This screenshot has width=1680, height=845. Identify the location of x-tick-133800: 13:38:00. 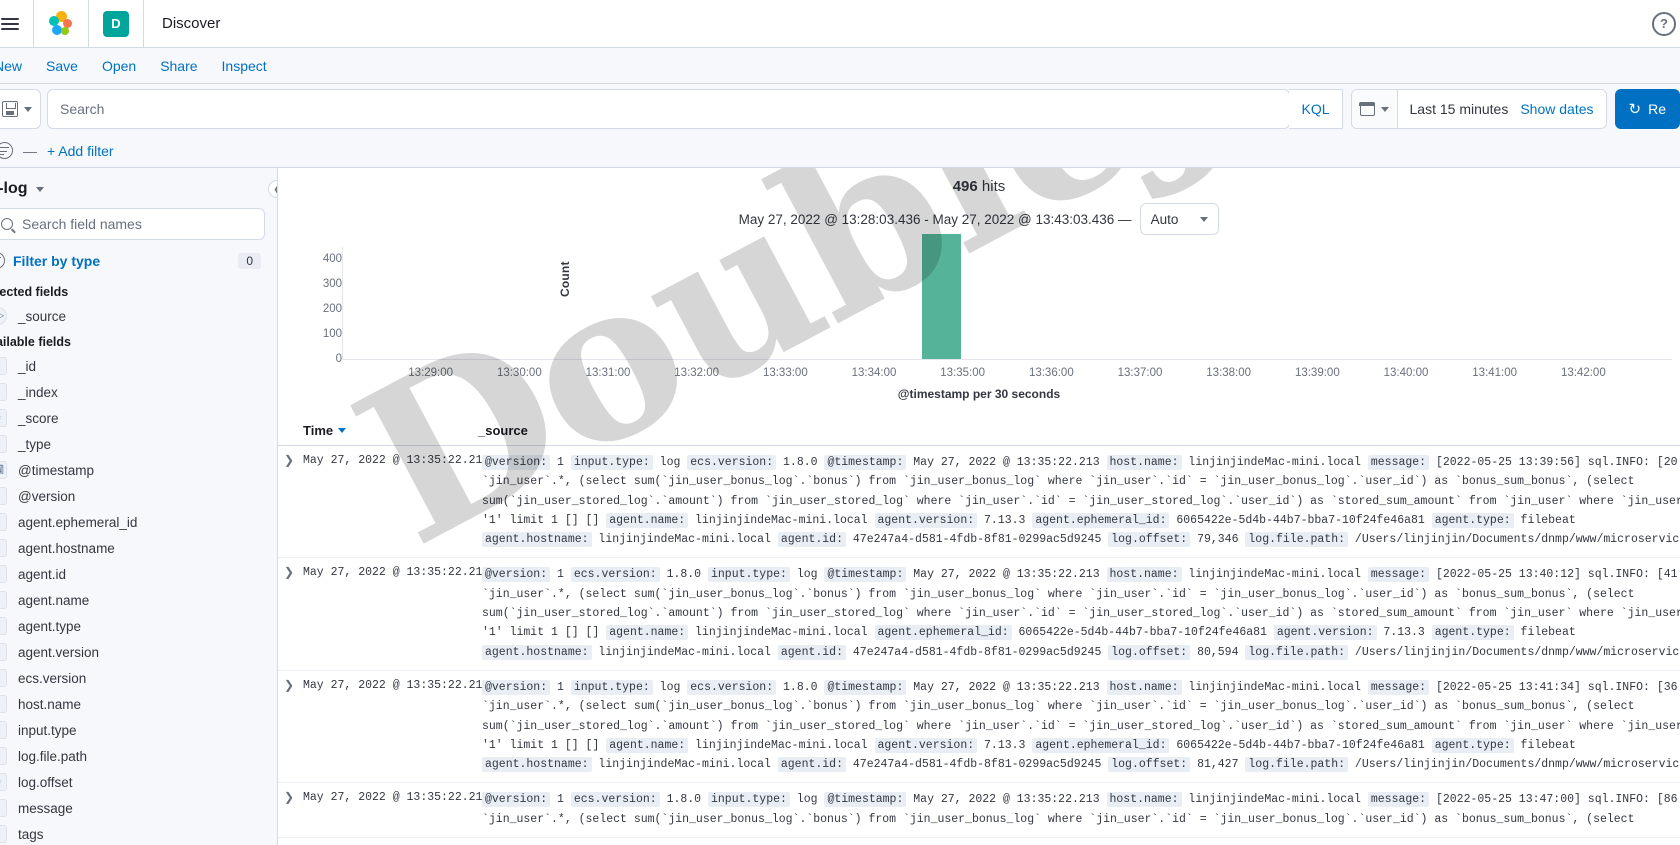
(1229, 373).